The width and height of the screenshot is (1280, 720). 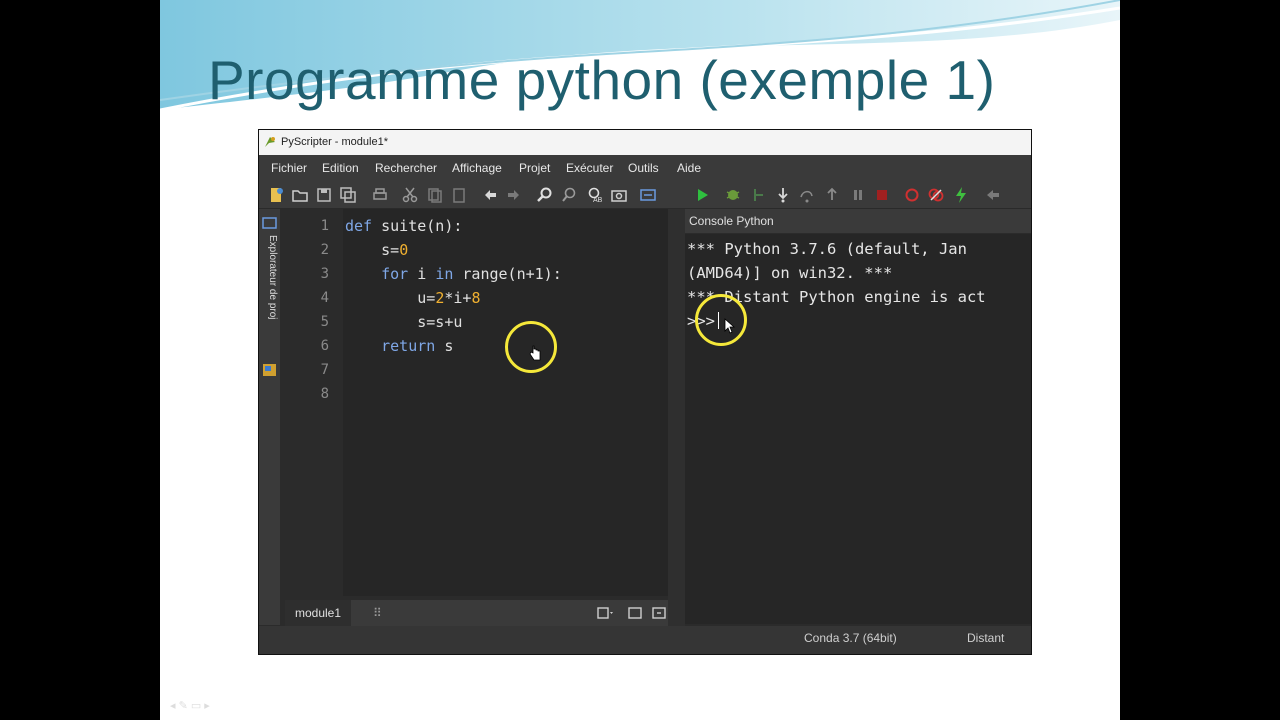 What do you see at coordinates (858, 221) in the screenshot?
I see `console-header: Console Python` at bounding box center [858, 221].